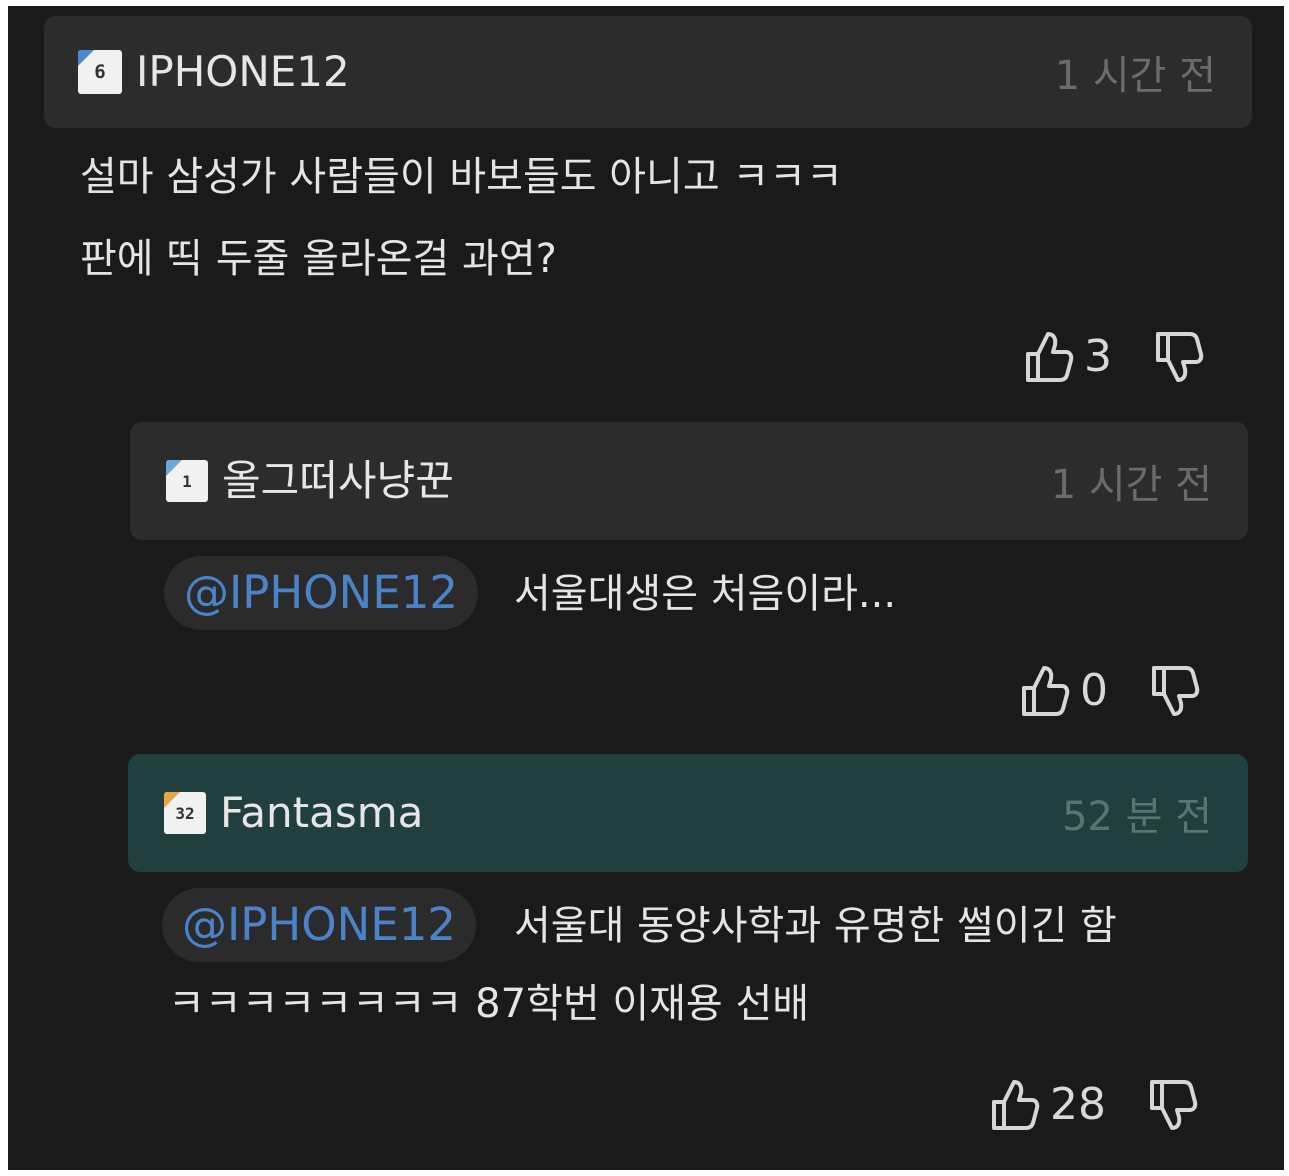 Image resolution: width=1289 pixels, height=1176 pixels. Describe the element at coordinates (1137, 817) in the screenshot. I see `reply-timestamp: 52 분 전` at that location.